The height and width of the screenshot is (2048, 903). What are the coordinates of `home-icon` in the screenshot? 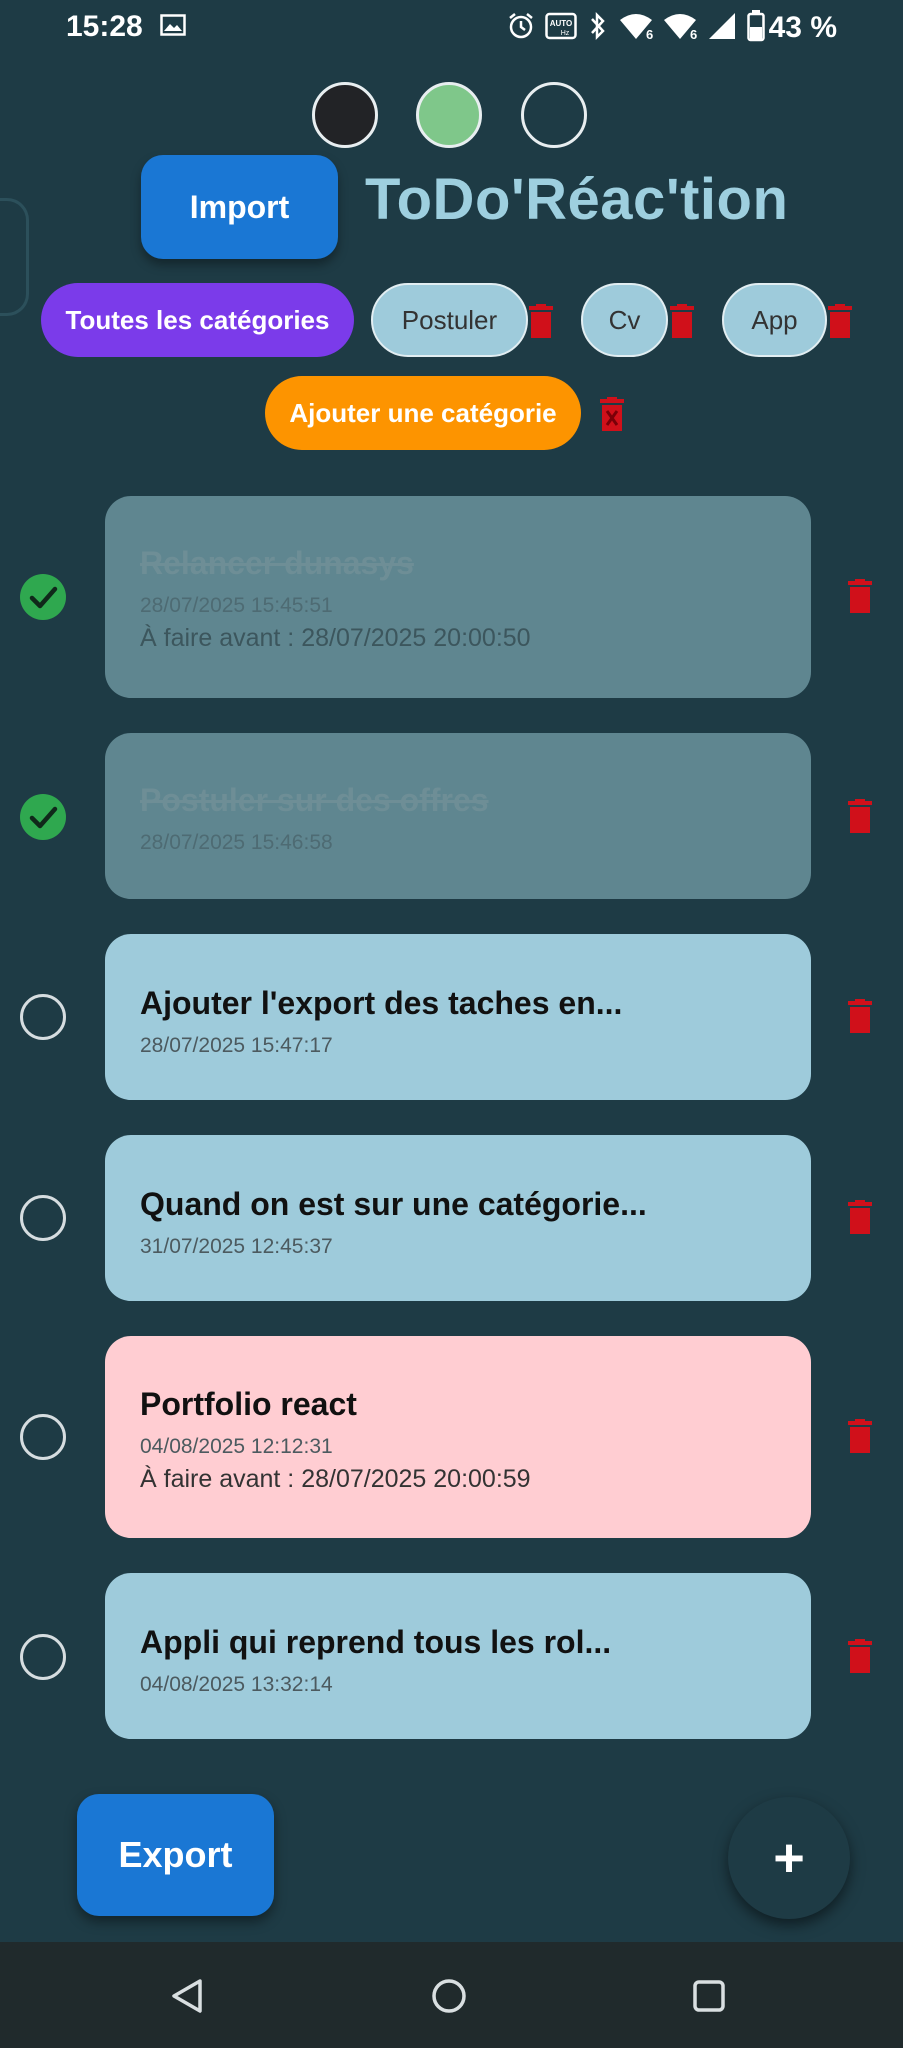 It's located at (449, 1998).